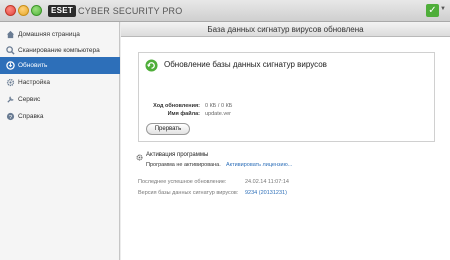 The image size is (450, 260). Describe the element at coordinates (10, 116) in the screenshot. I see `help-icon: ?` at that location.